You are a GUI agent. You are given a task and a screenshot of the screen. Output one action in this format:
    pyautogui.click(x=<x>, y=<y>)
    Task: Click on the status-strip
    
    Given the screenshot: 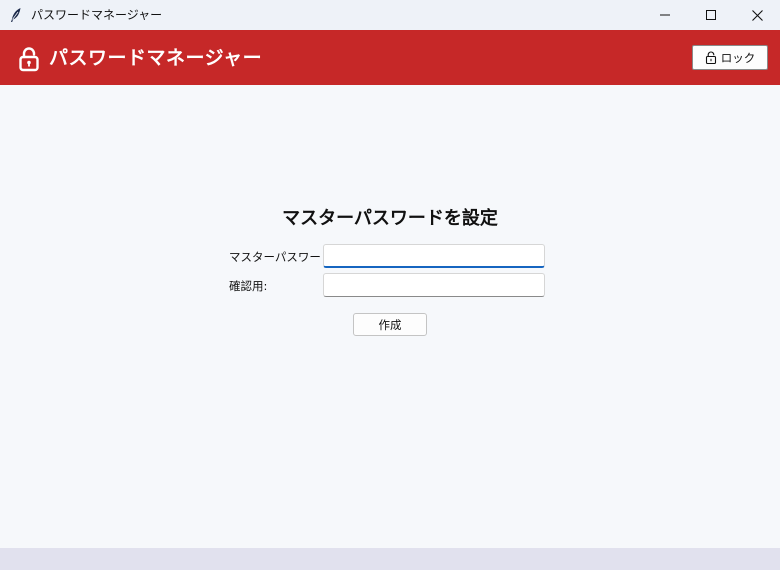 What is the action you would take?
    pyautogui.click(x=390, y=559)
    